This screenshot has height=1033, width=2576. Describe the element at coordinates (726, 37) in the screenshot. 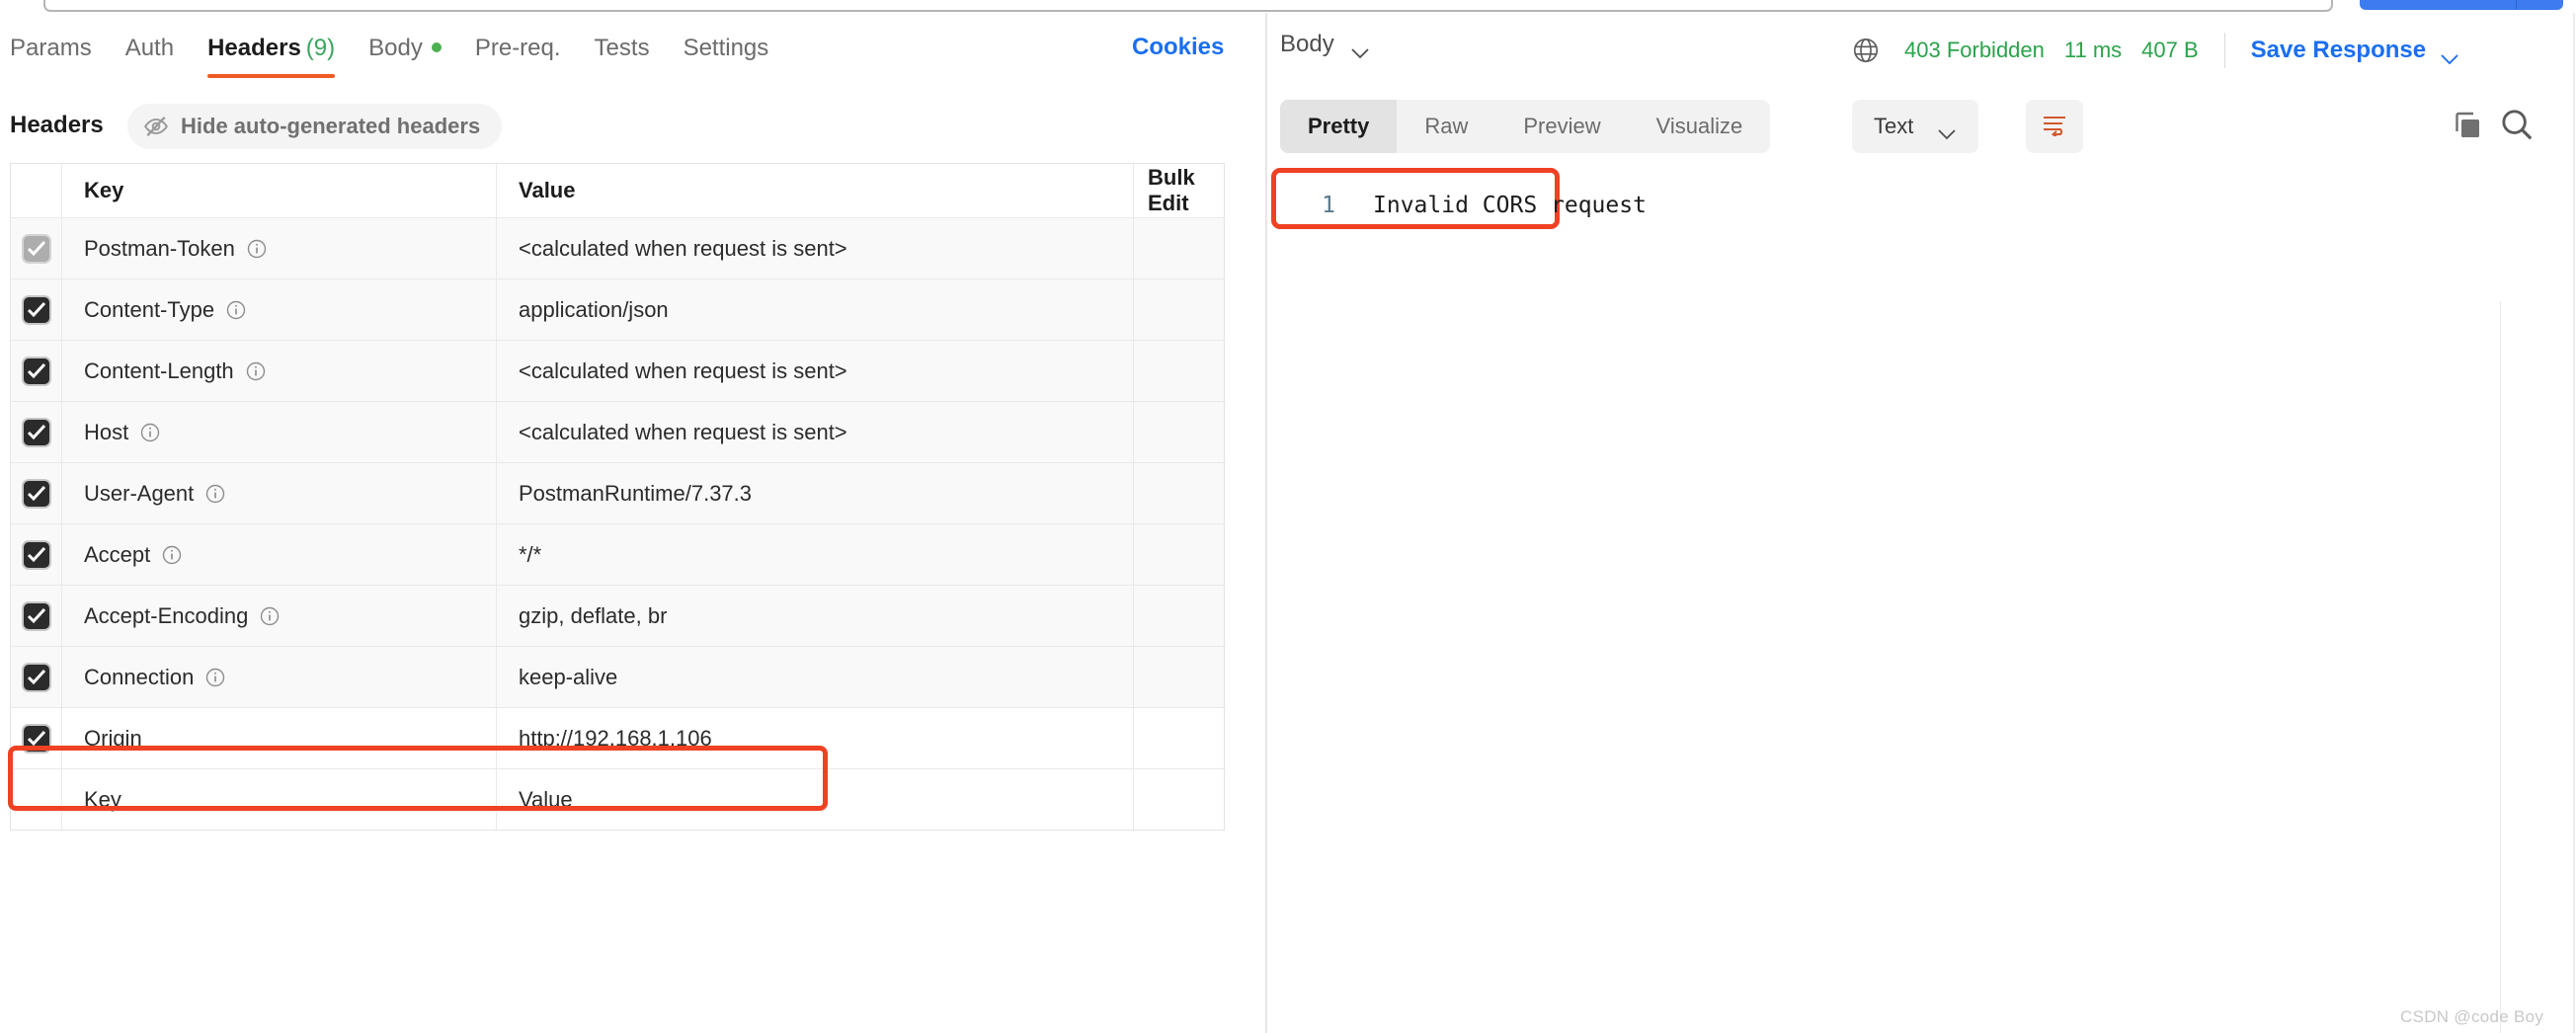

I see `tab-settings: Settings` at that location.